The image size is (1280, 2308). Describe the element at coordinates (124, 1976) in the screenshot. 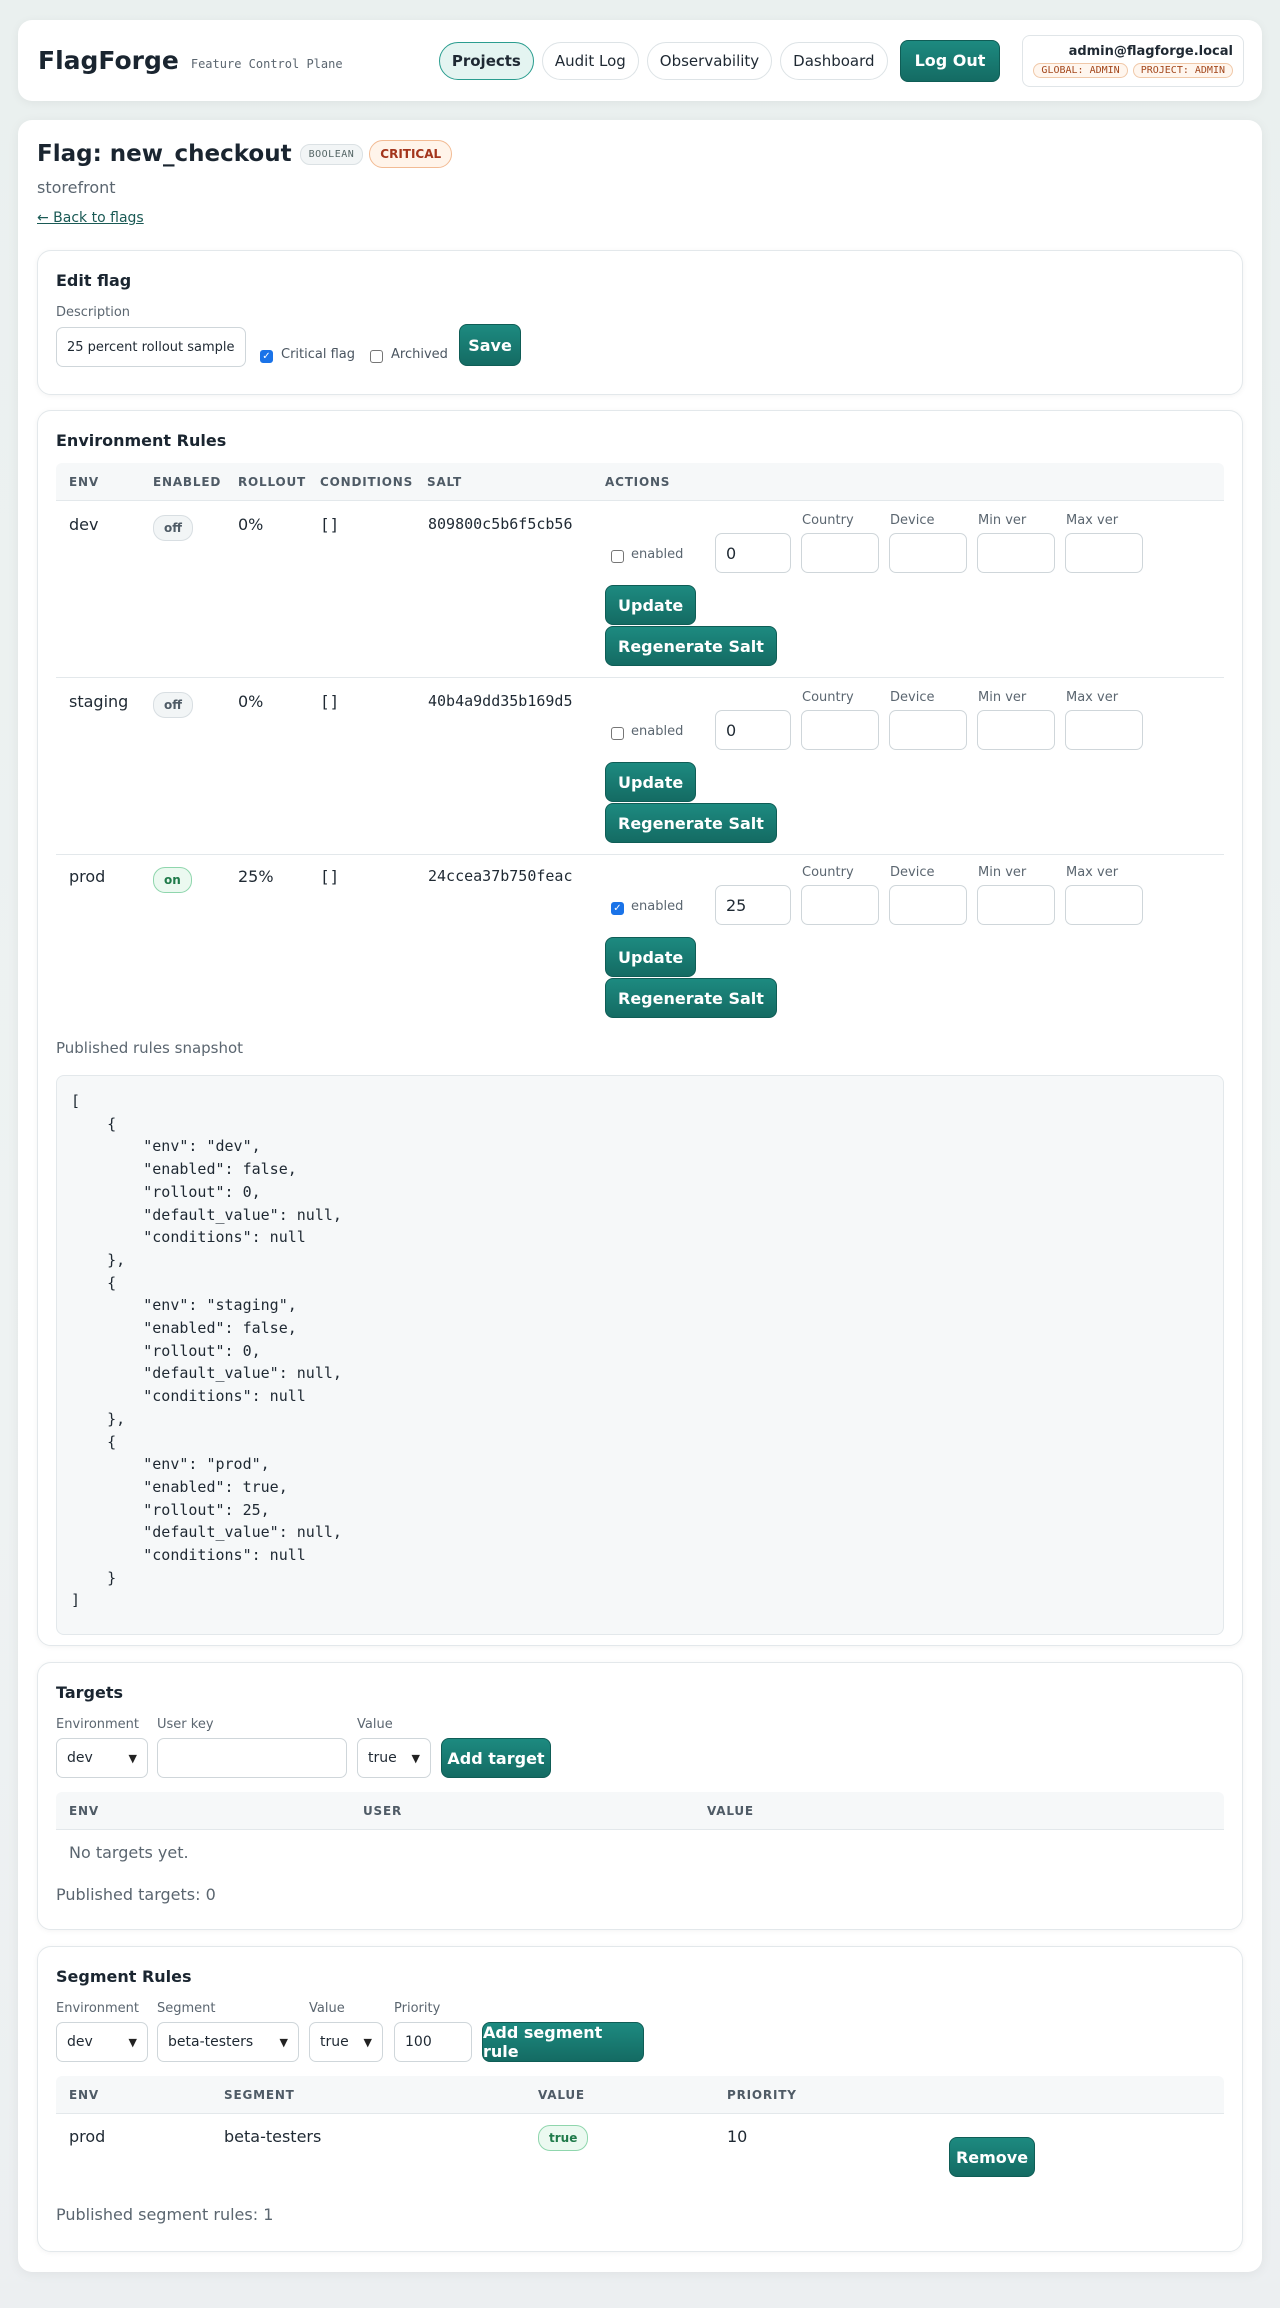

I see `segment-rules-heading: Segment Rules` at that location.